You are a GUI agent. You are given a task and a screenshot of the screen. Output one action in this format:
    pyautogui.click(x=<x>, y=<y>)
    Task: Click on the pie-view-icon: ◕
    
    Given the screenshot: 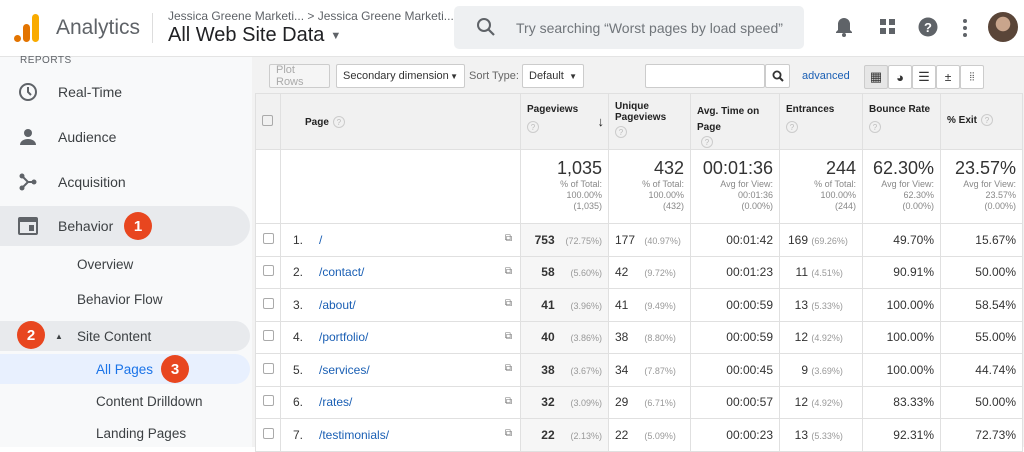 What is the action you would take?
    pyautogui.click(x=900, y=77)
    